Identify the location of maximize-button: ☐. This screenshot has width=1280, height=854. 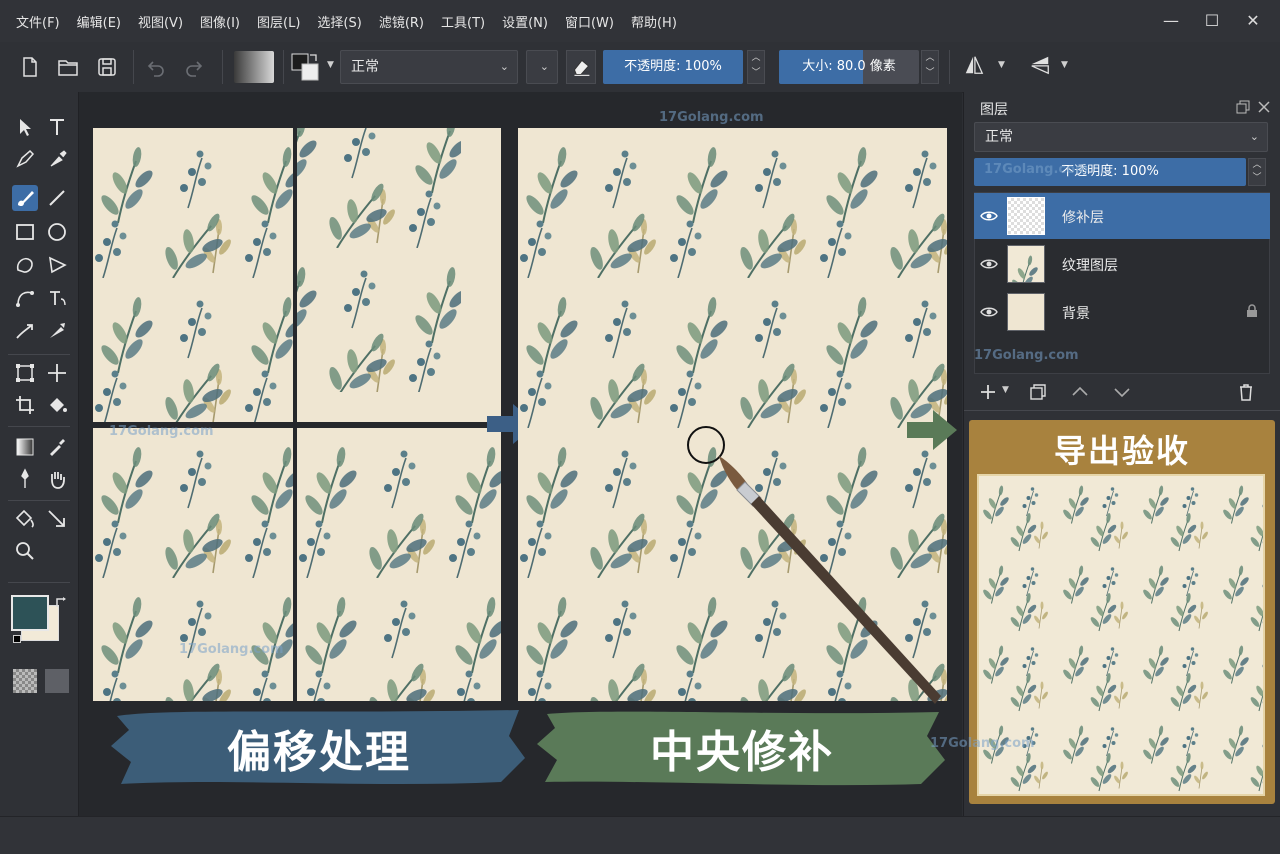
(1212, 21).